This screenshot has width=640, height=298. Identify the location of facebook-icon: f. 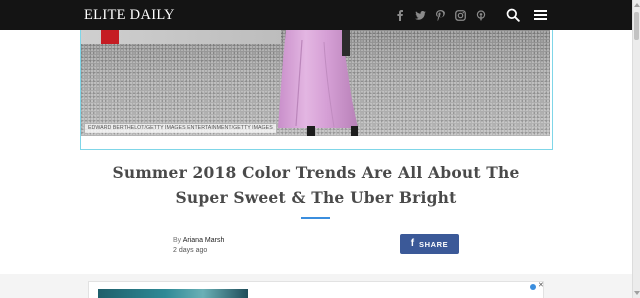
(412, 243).